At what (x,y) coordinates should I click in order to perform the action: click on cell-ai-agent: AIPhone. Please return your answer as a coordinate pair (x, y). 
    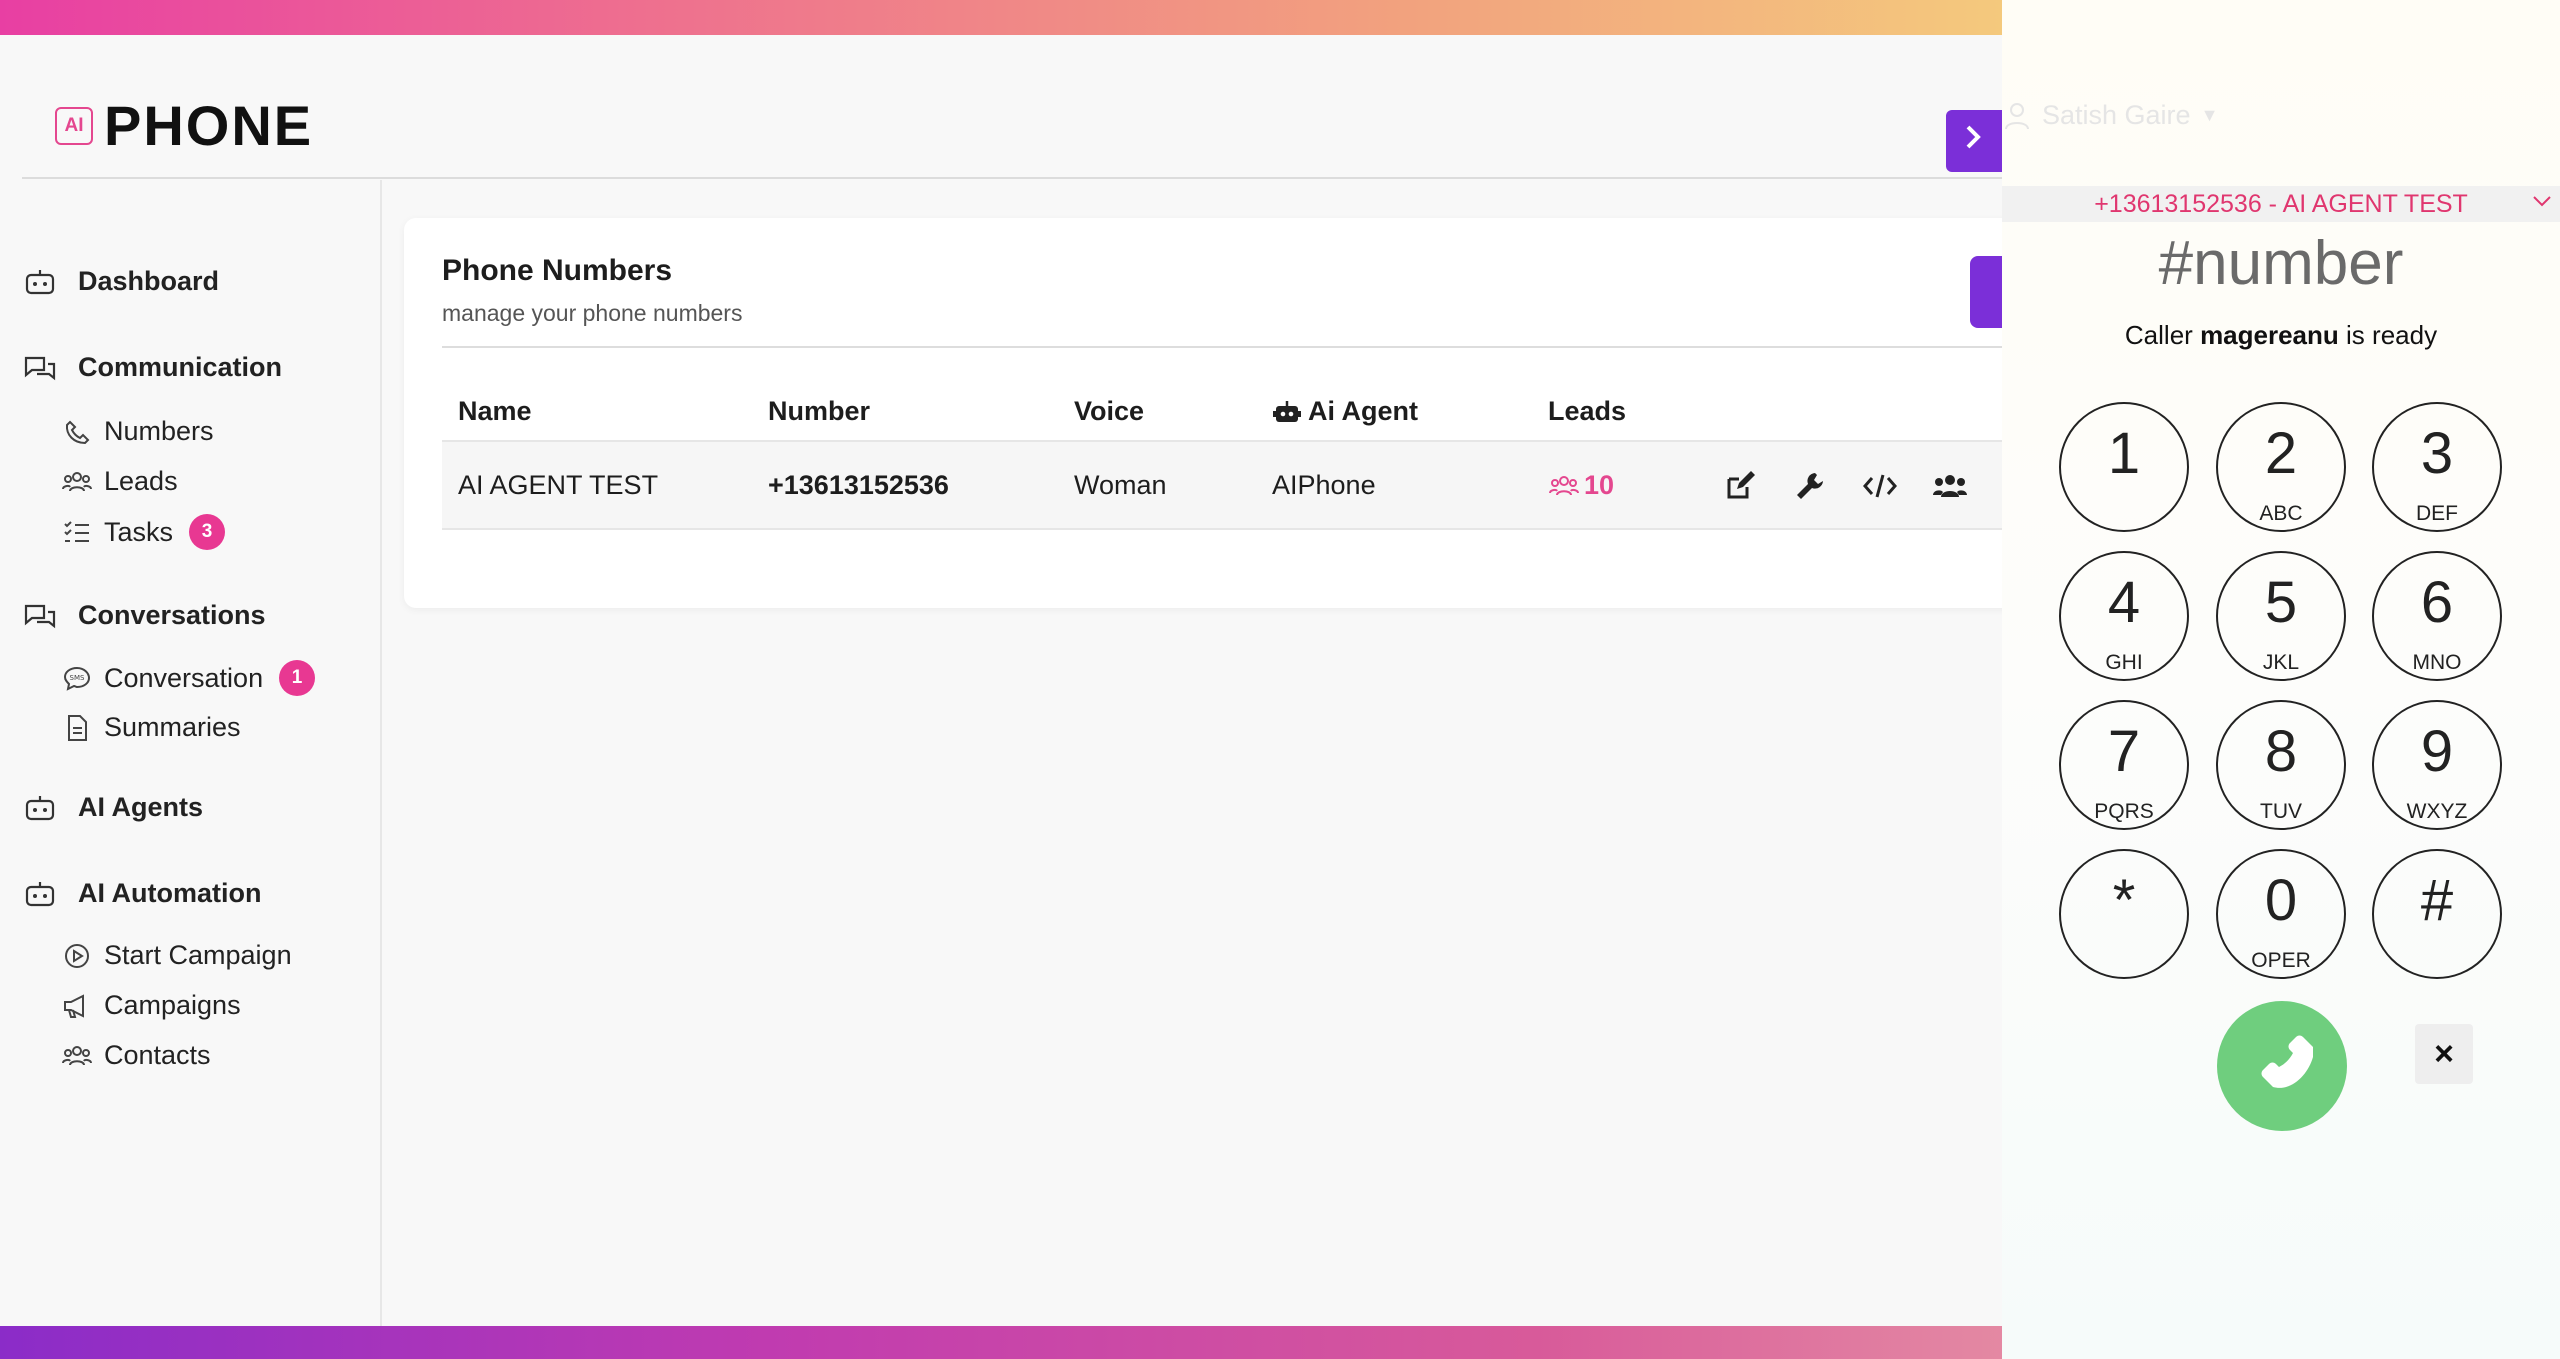
    Looking at the image, I should click on (1324, 485).